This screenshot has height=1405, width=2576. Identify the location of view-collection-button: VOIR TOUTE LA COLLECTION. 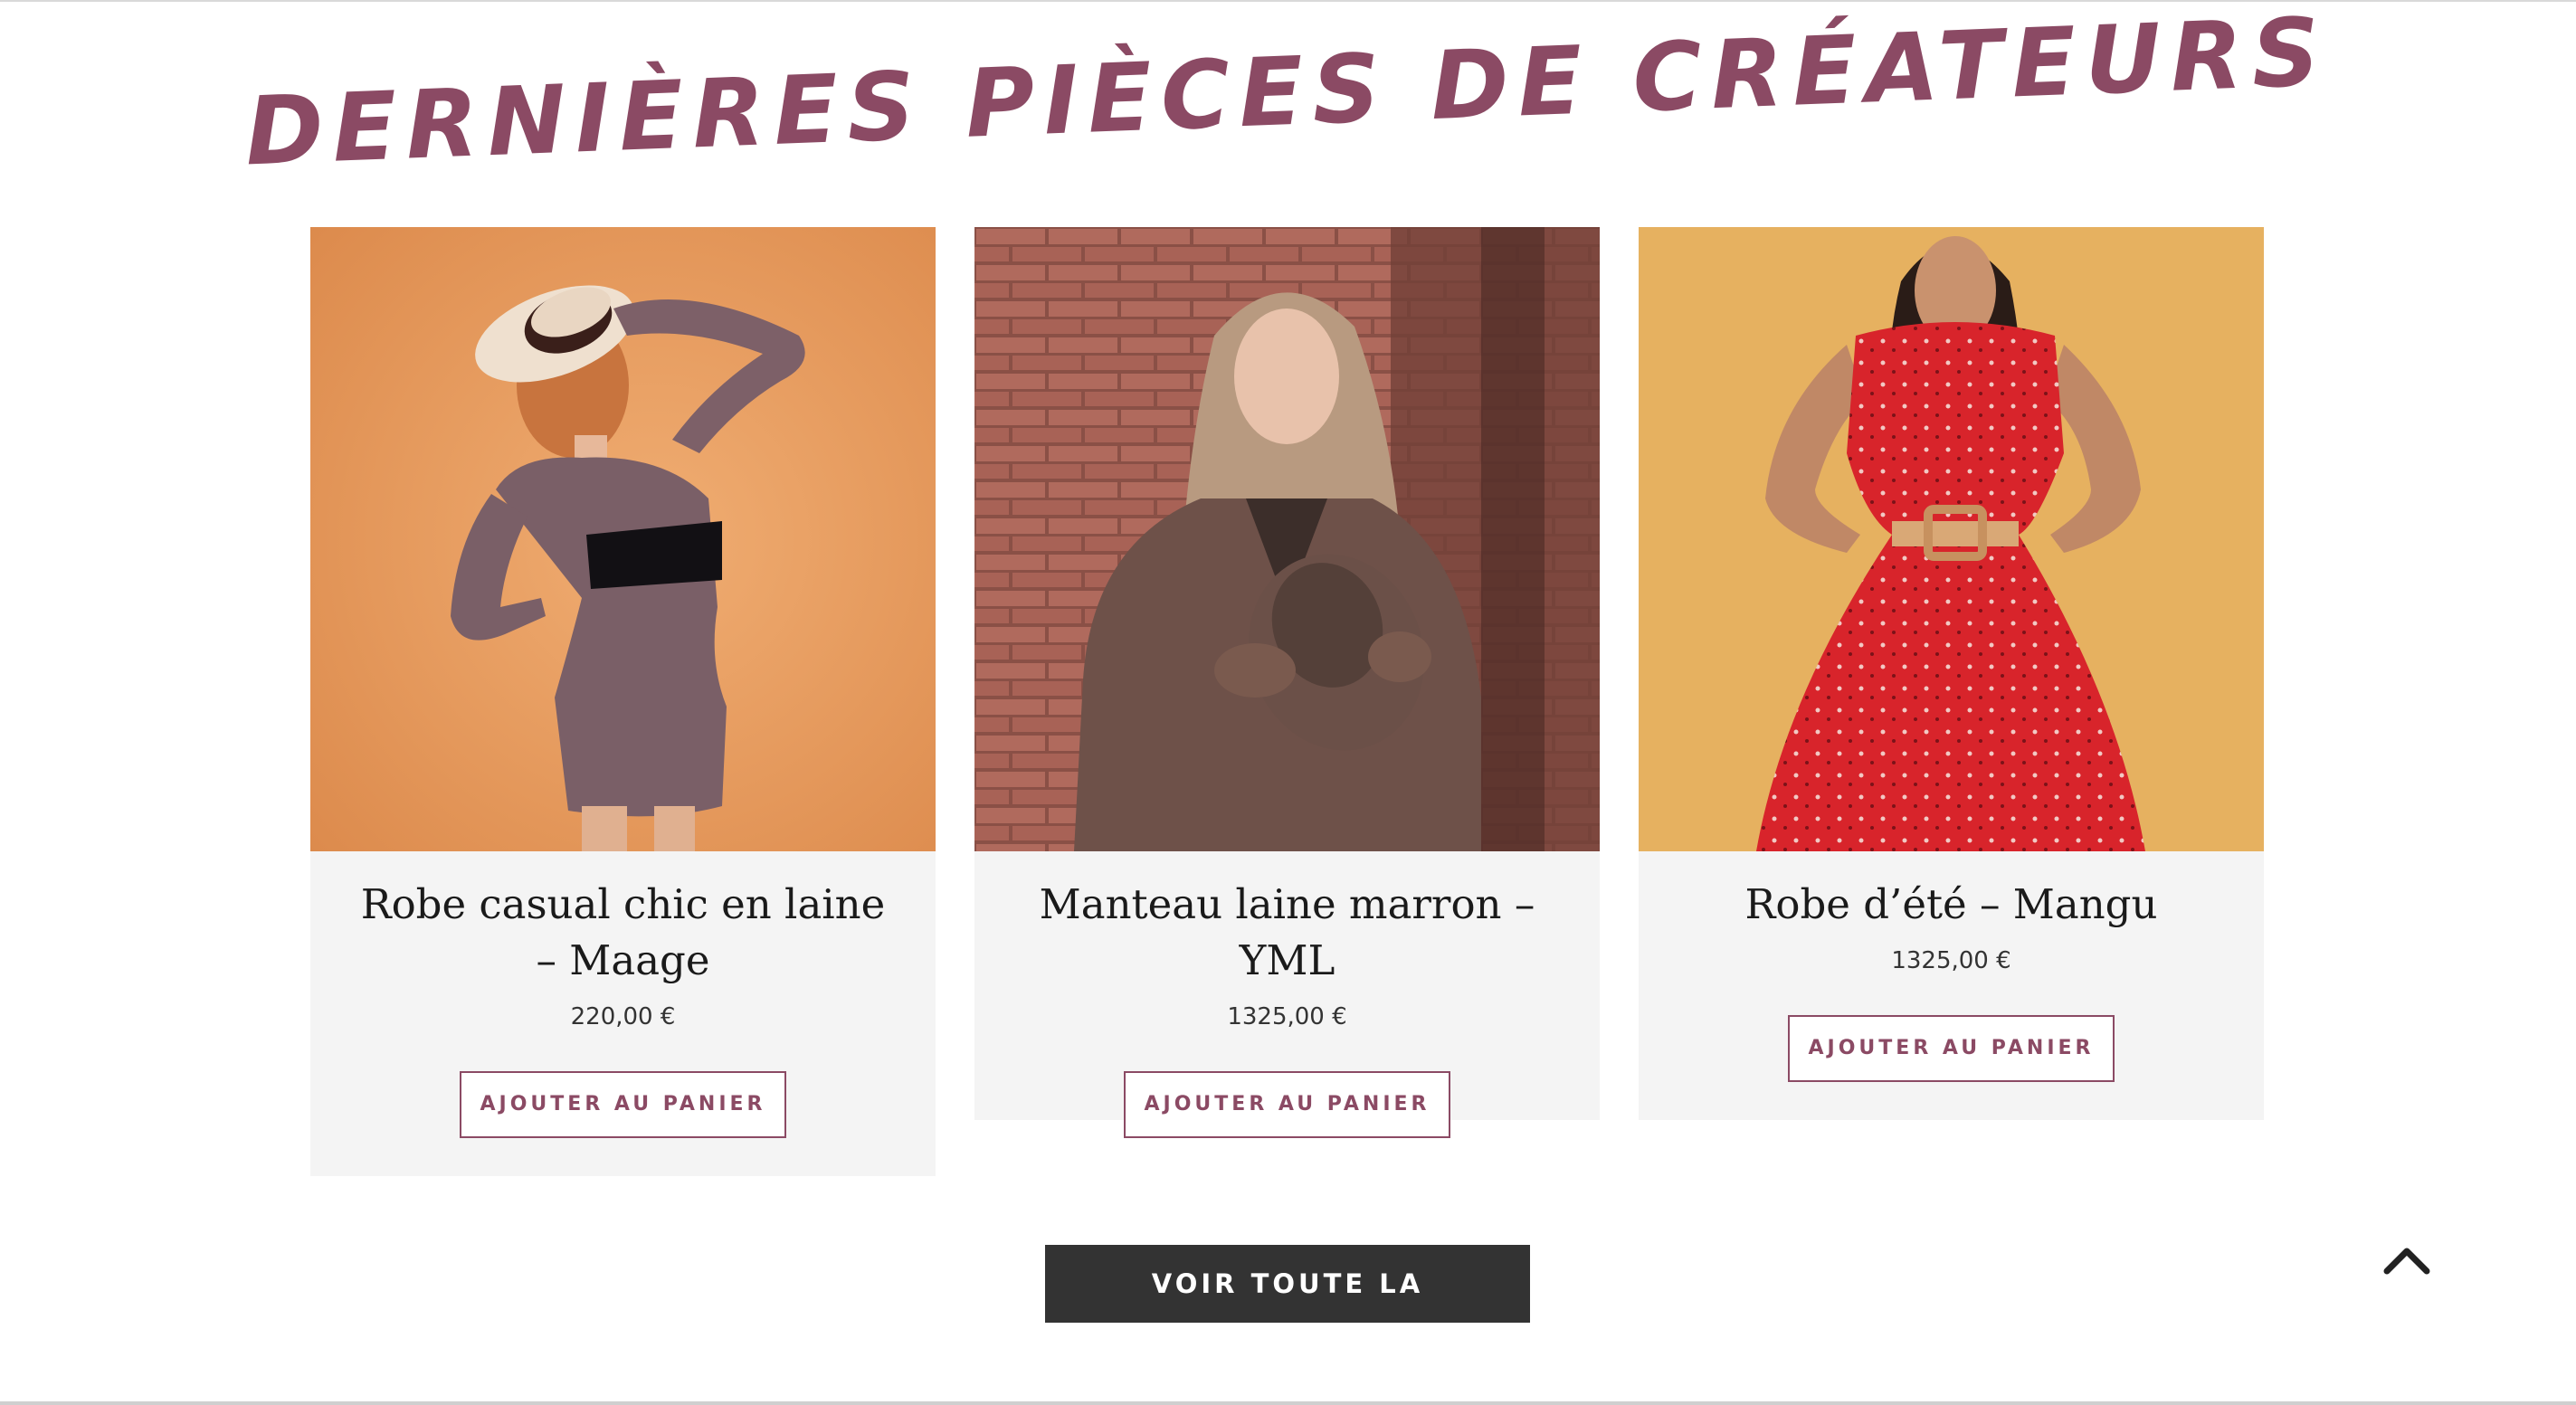
(1287, 1311).